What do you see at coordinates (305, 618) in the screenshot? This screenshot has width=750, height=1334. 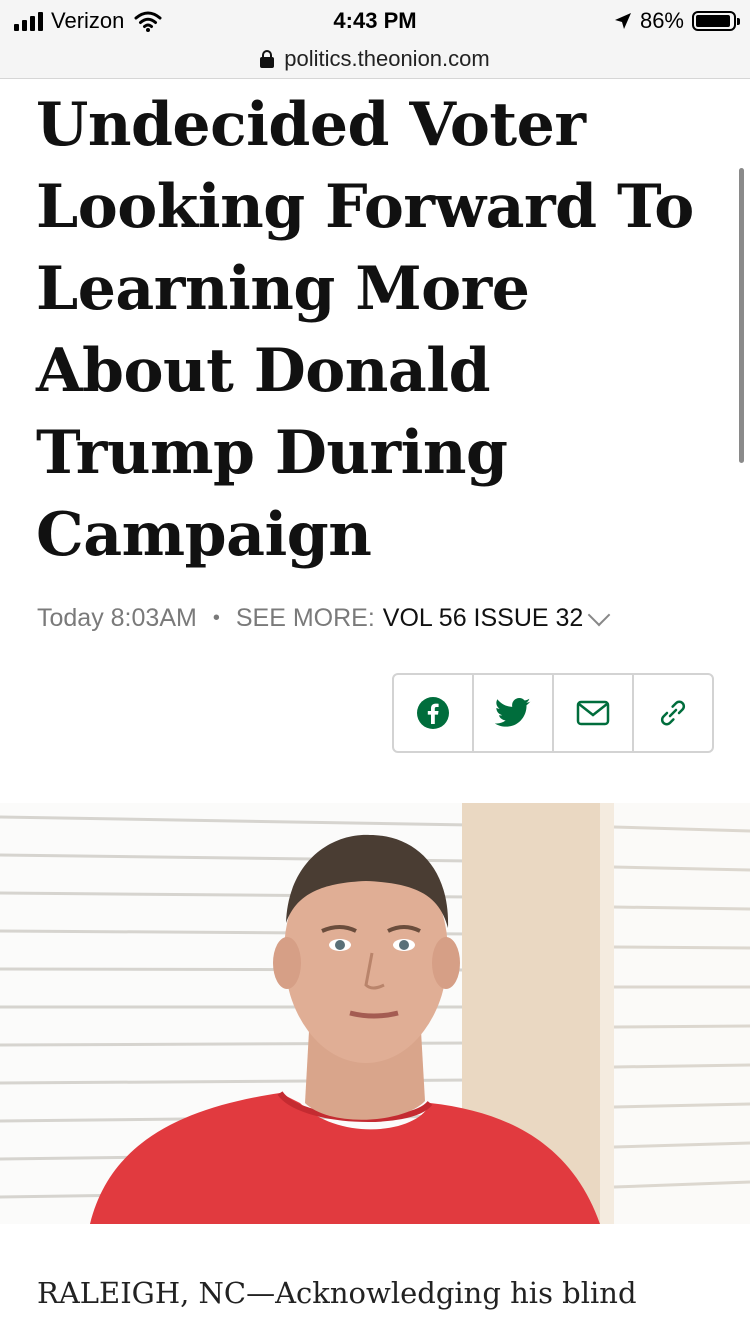 I see `see-more-label: SEE MORE:` at bounding box center [305, 618].